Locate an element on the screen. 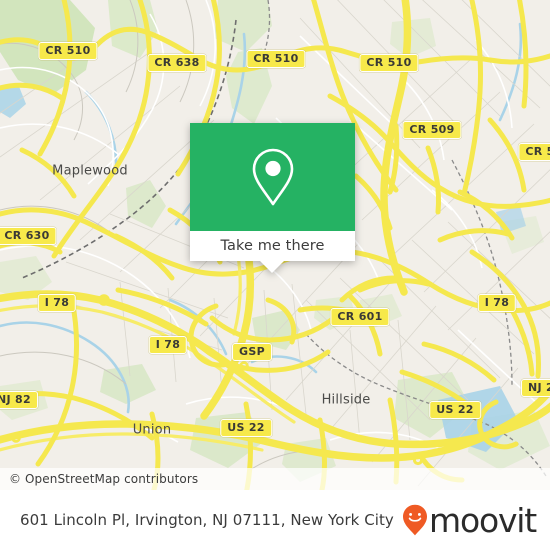 The width and height of the screenshot is (550, 550). moovit-wordmark: moovit is located at coordinates (483, 520).